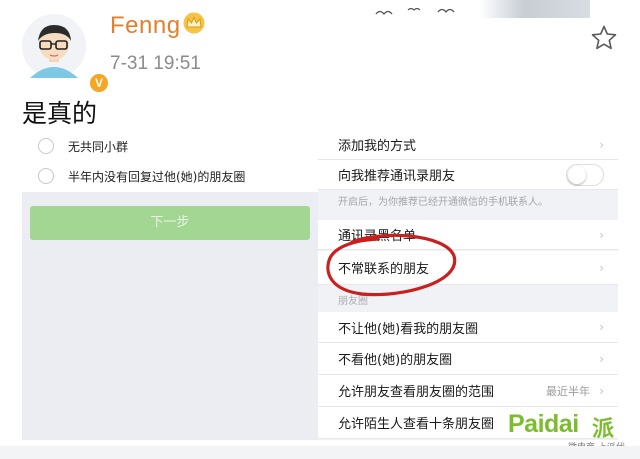  Describe the element at coordinates (395, 360) in the screenshot. I see `row-label: 不看他(她)的朋友圈` at that location.